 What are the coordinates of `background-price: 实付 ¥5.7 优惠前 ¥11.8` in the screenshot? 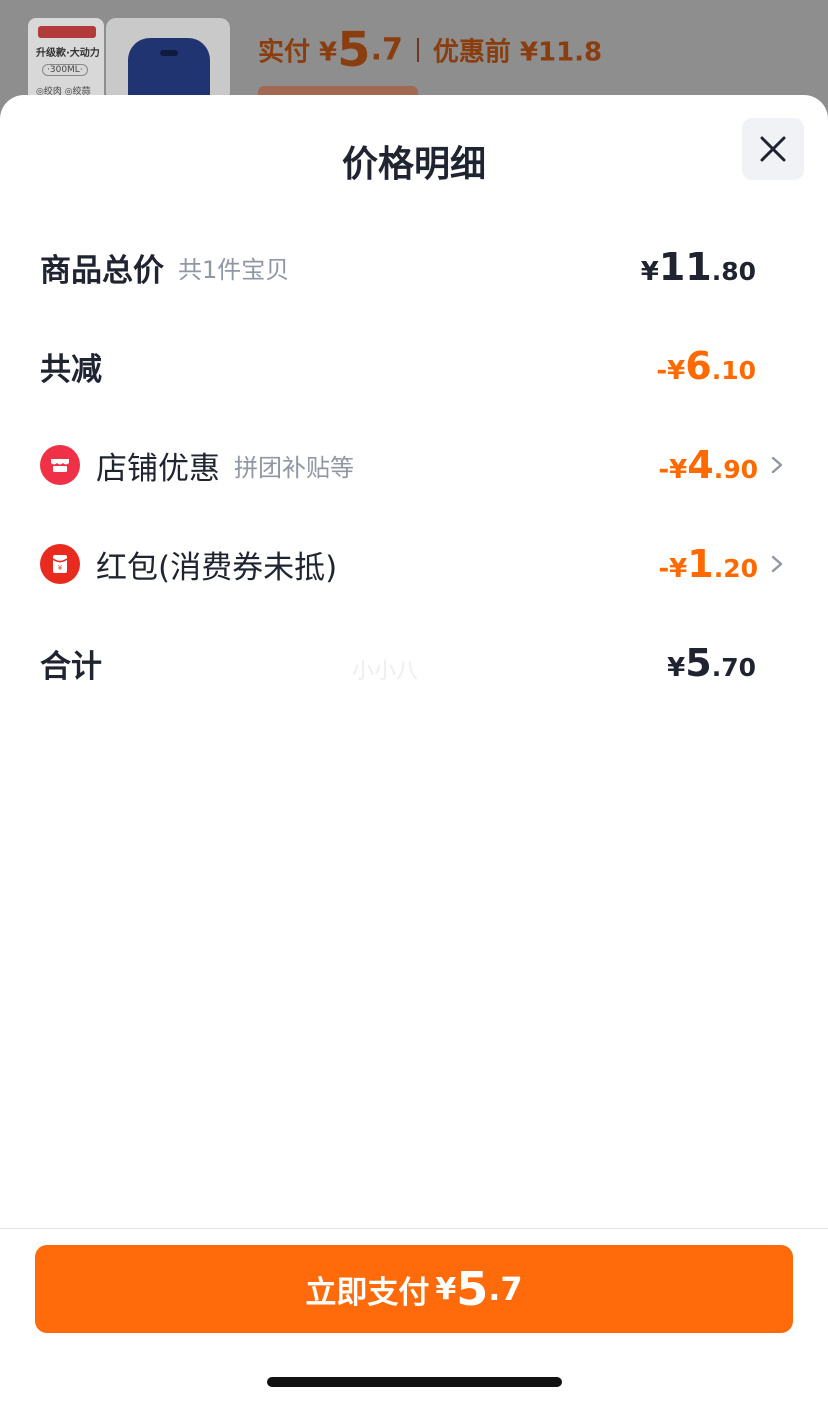 It's located at (430, 50).